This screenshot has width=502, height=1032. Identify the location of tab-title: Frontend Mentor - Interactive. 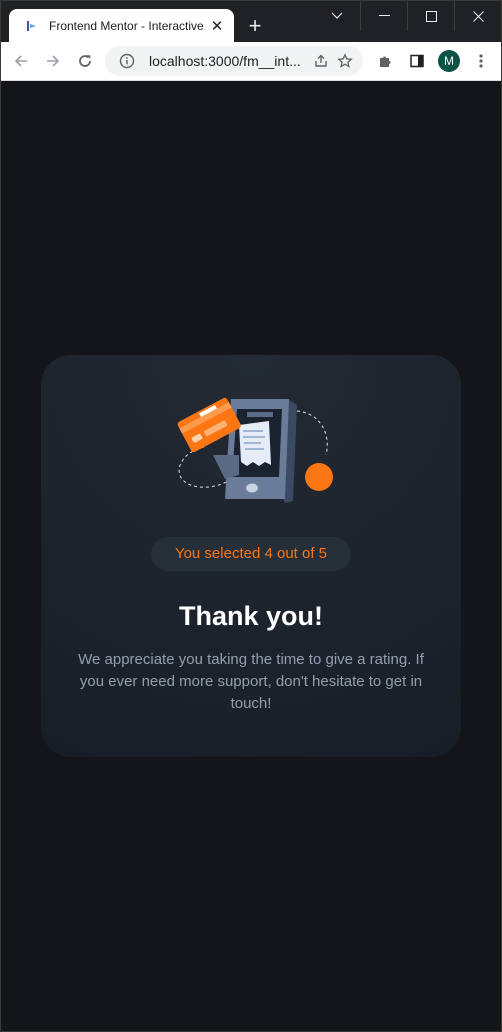
(126, 25).